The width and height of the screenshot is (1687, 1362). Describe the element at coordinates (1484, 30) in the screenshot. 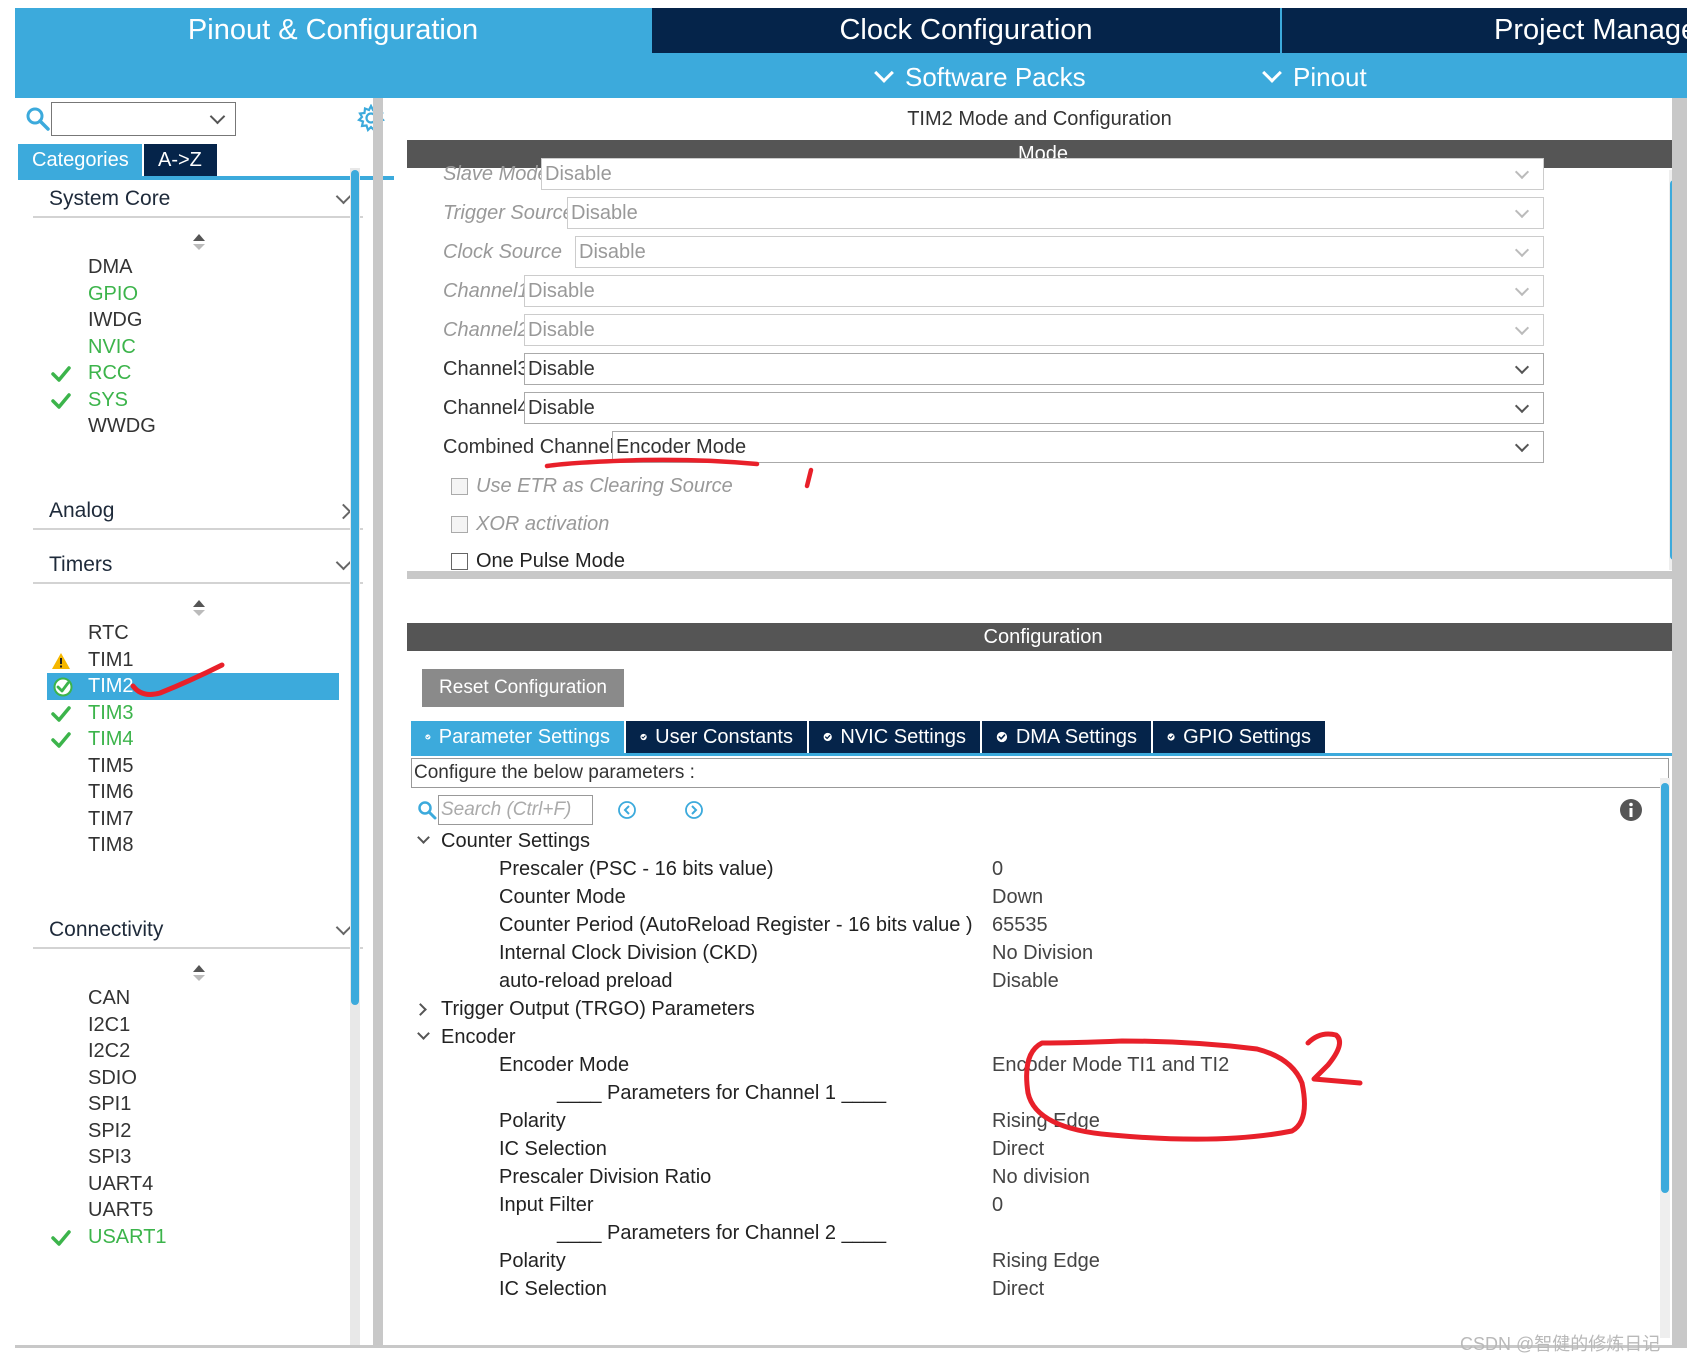

I see `tab-project-manager: Project Manage` at that location.